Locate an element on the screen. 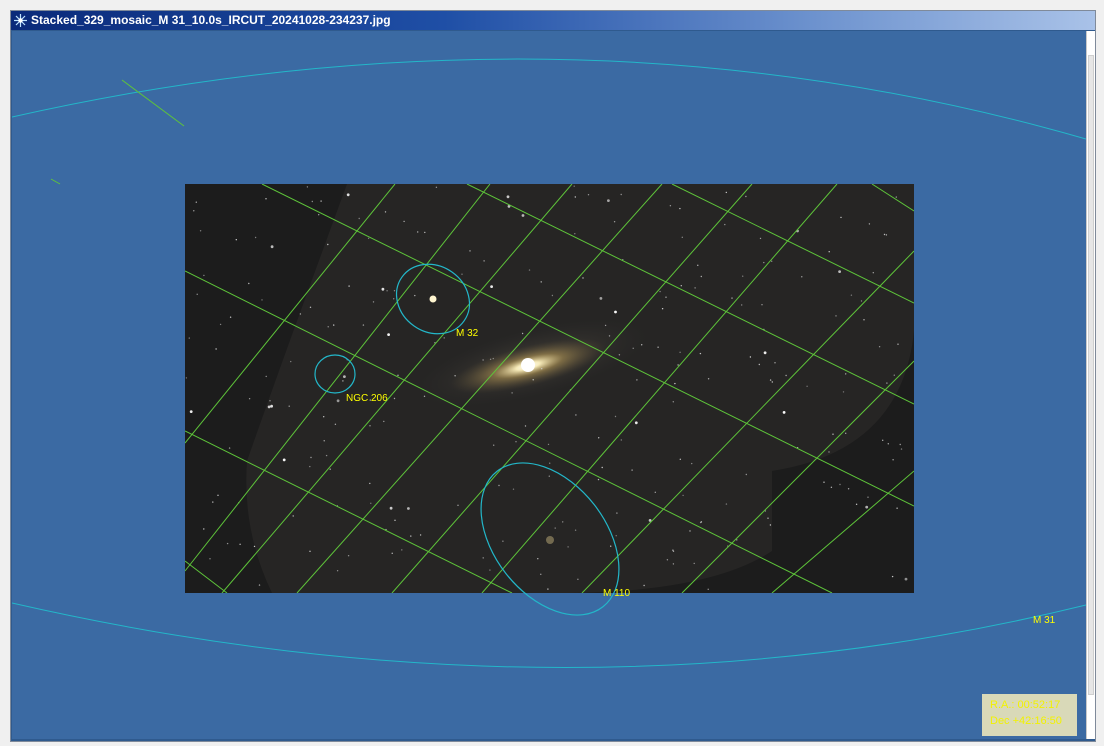 The height and width of the screenshot is (746, 1104). m31-outline is located at coordinates (549, 99).